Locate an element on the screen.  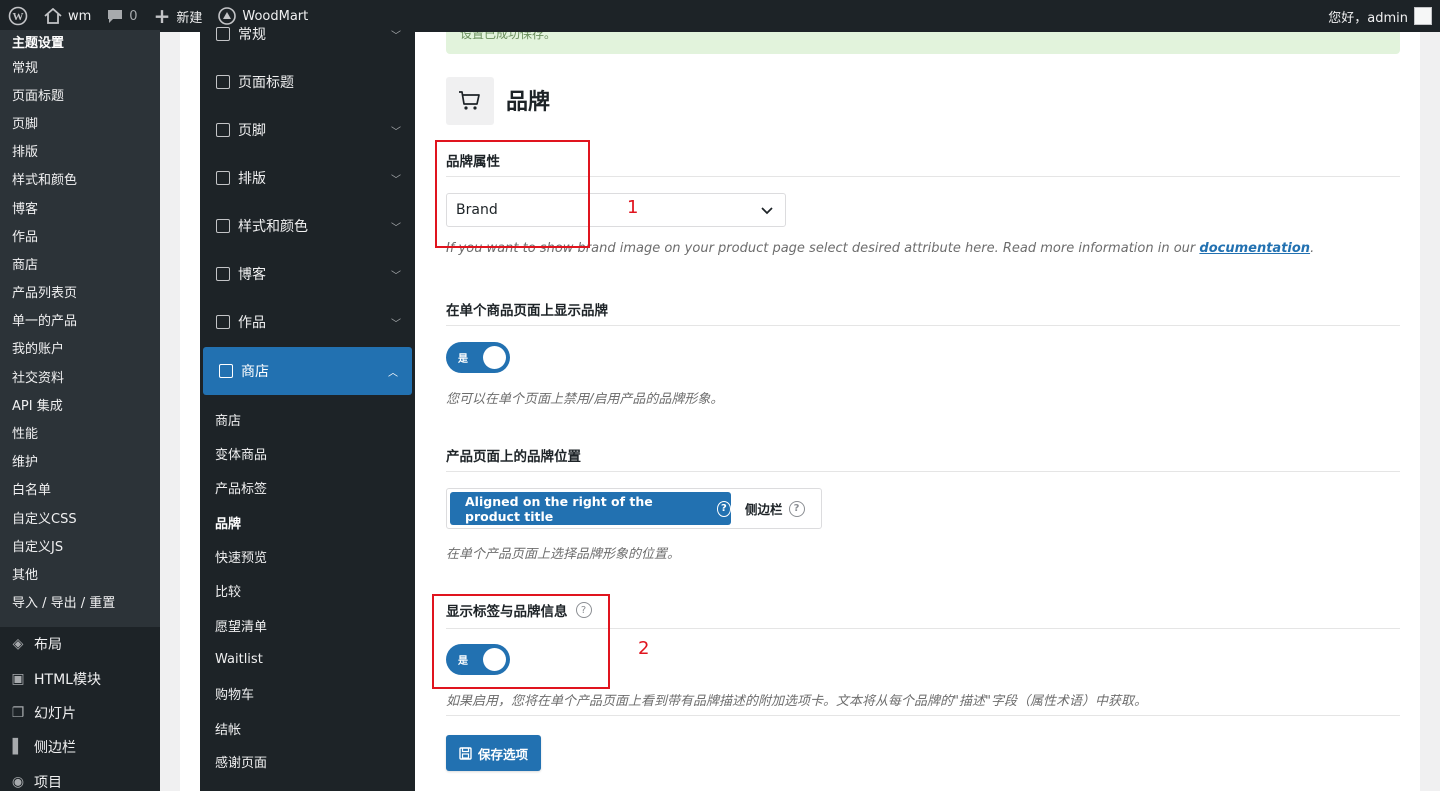
option-sidebar: 侧边栏 ? is located at coordinates (775, 508).